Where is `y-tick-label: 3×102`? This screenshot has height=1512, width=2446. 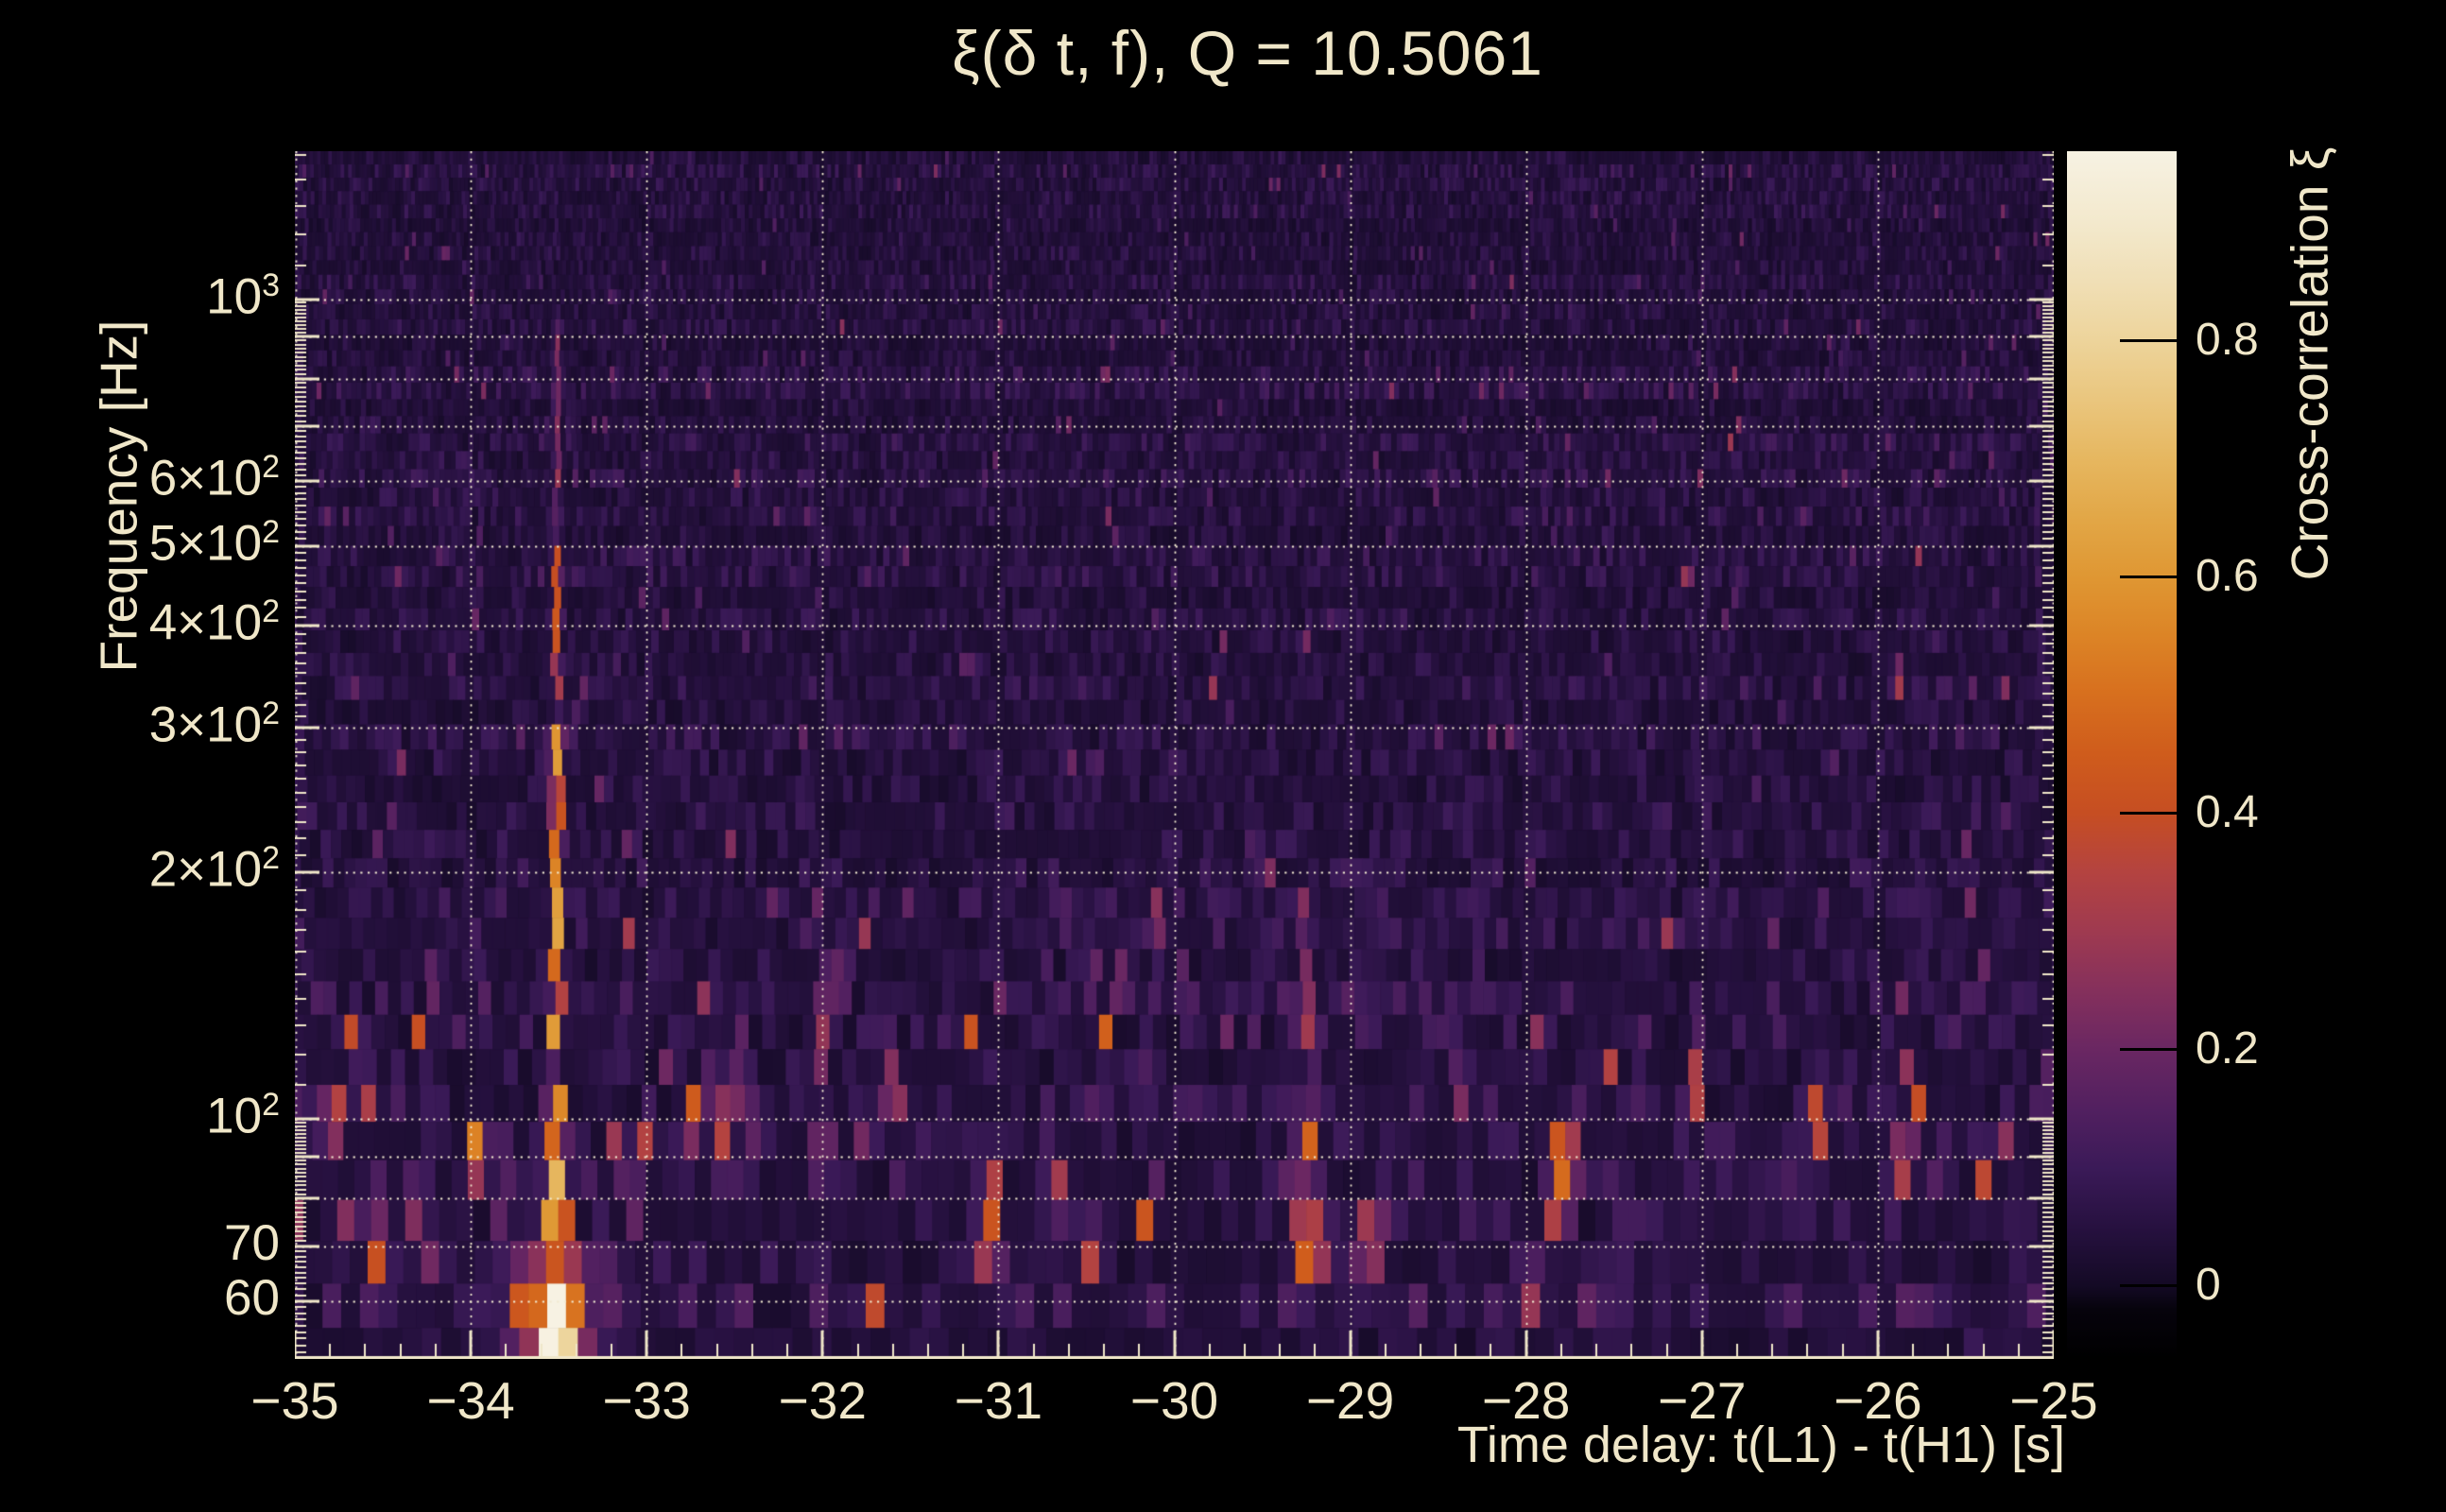 y-tick-label: 3×102 is located at coordinates (214, 724).